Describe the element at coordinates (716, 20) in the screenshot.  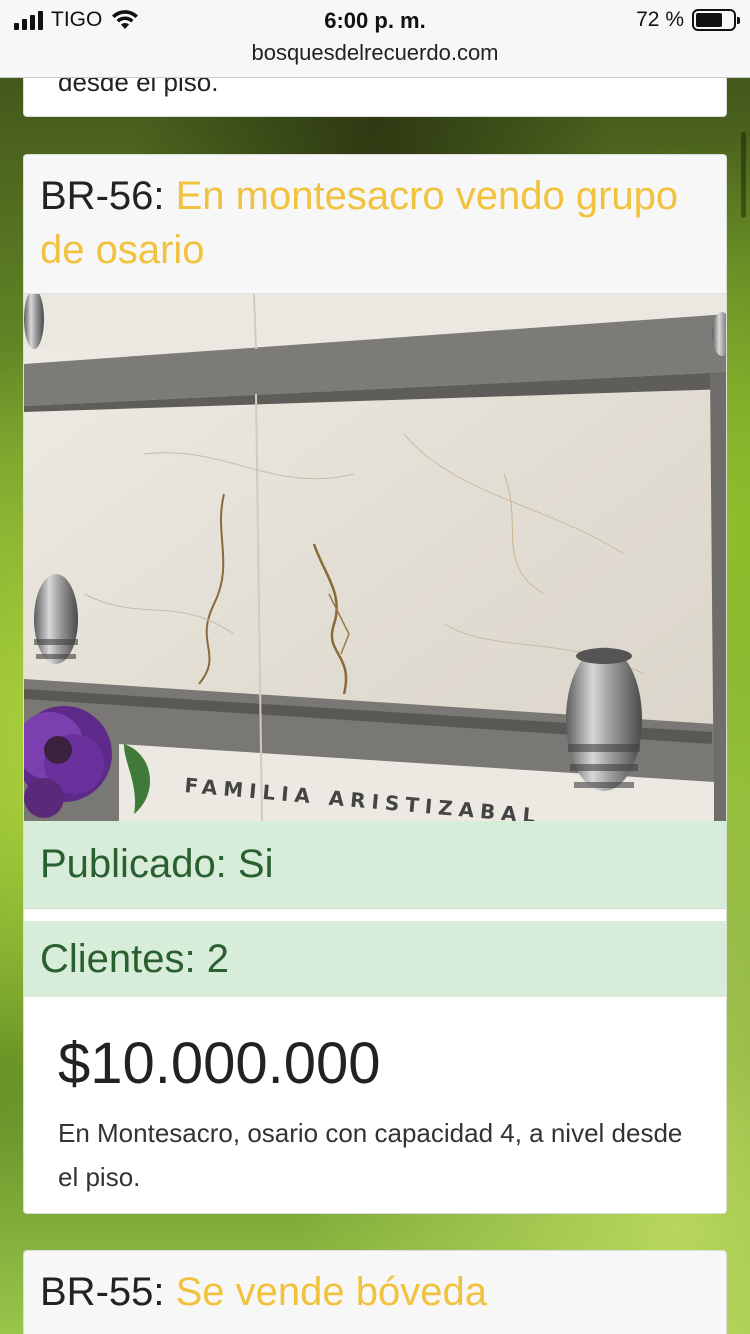
I see `battery-icon` at that location.